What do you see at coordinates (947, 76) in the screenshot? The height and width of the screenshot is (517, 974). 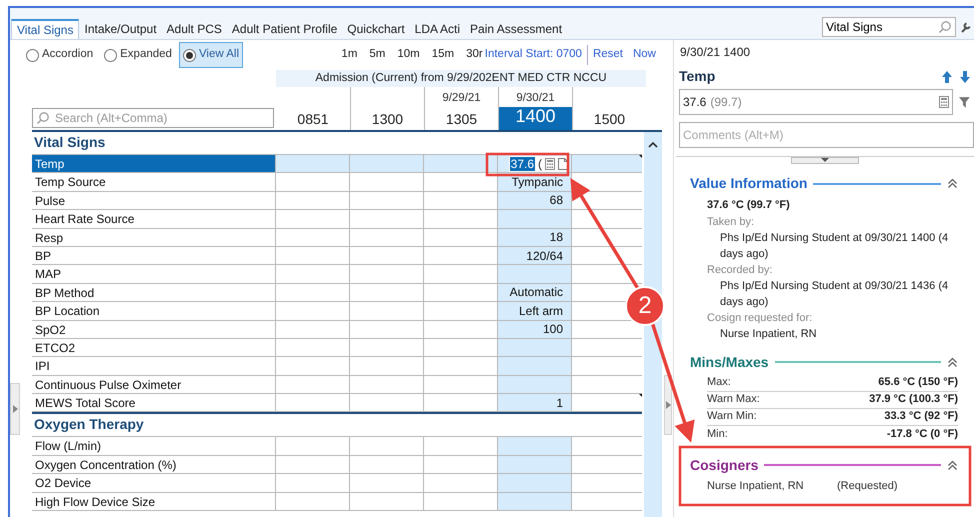 I see `arrow-up-icon` at bounding box center [947, 76].